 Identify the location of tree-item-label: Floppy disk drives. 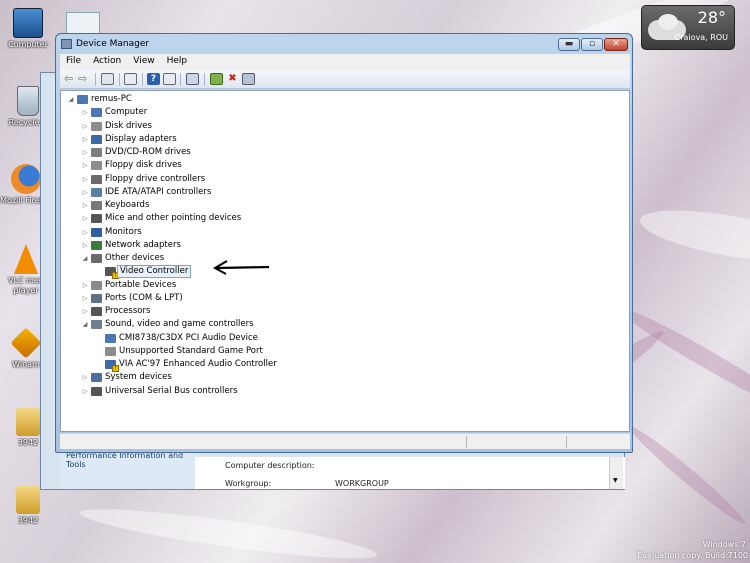
(143, 165).